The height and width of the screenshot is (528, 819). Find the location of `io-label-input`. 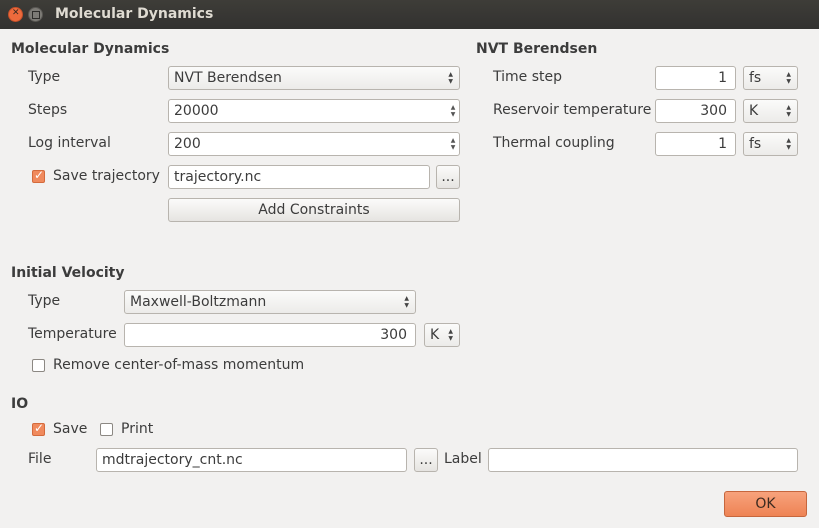

io-label-input is located at coordinates (643, 460).